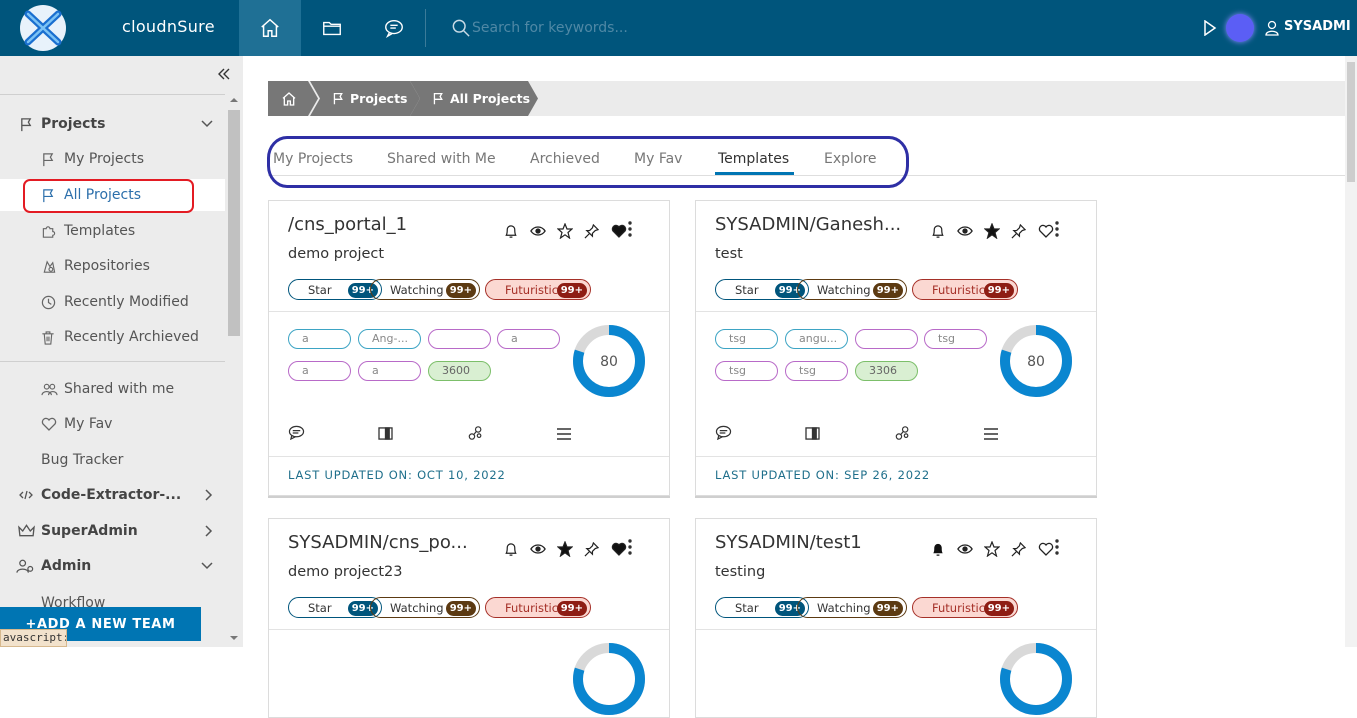  I want to click on sidebar-item-my-fav: My Fav, so click(112, 424).